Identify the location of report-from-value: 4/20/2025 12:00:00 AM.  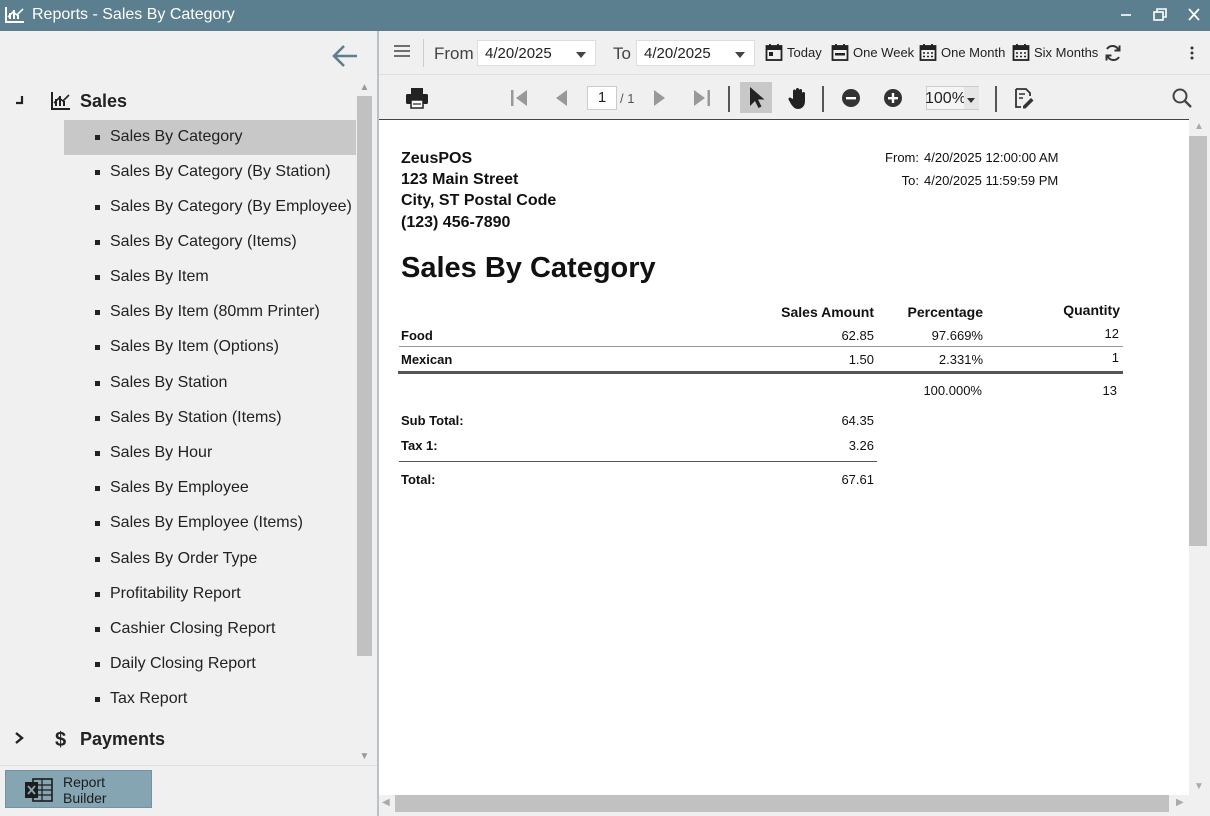
(991, 157).